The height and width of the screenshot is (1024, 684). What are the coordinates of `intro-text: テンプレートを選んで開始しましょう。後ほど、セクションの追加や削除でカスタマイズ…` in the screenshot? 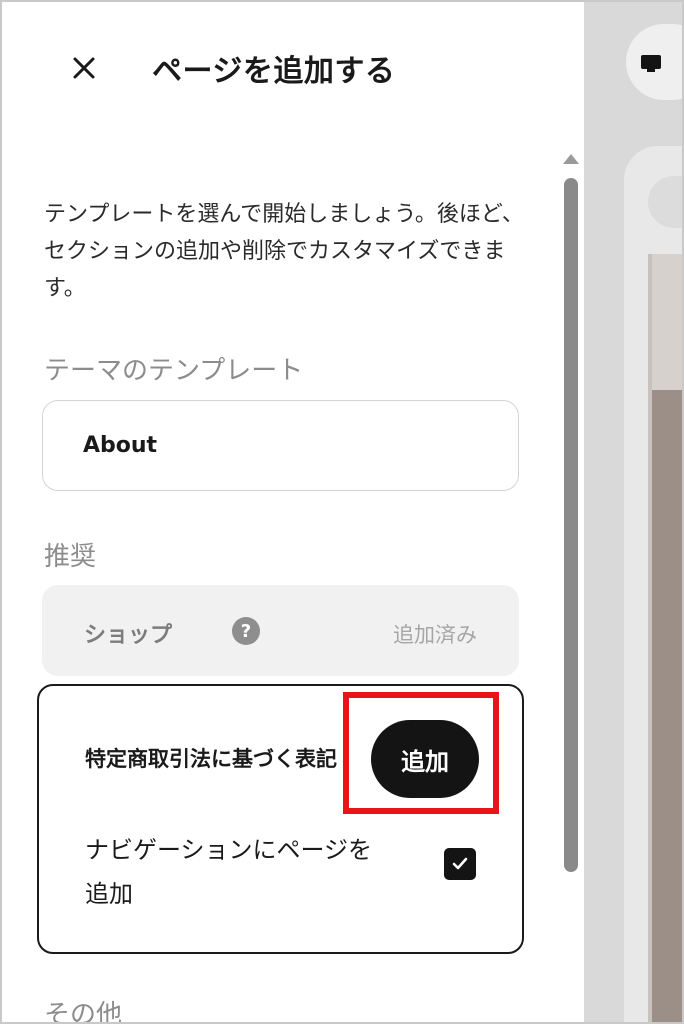 It's located at (284, 251).